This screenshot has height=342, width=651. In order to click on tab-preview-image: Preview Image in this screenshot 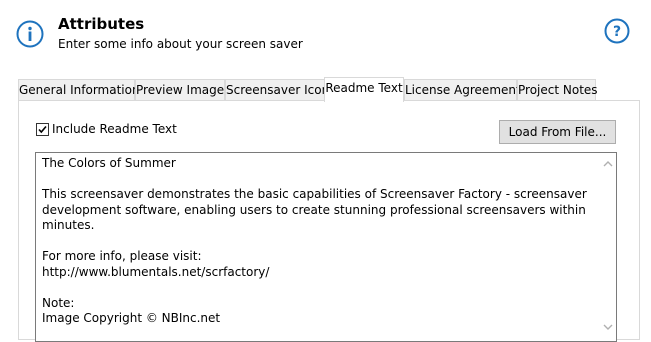, I will do `click(180, 89)`.